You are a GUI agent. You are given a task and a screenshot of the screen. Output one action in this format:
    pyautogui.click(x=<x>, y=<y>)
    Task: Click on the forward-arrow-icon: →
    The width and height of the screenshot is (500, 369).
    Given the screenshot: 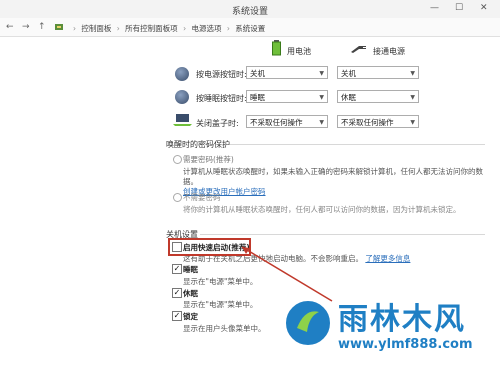 What is the action you would take?
    pyautogui.click(x=26, y=27)
    